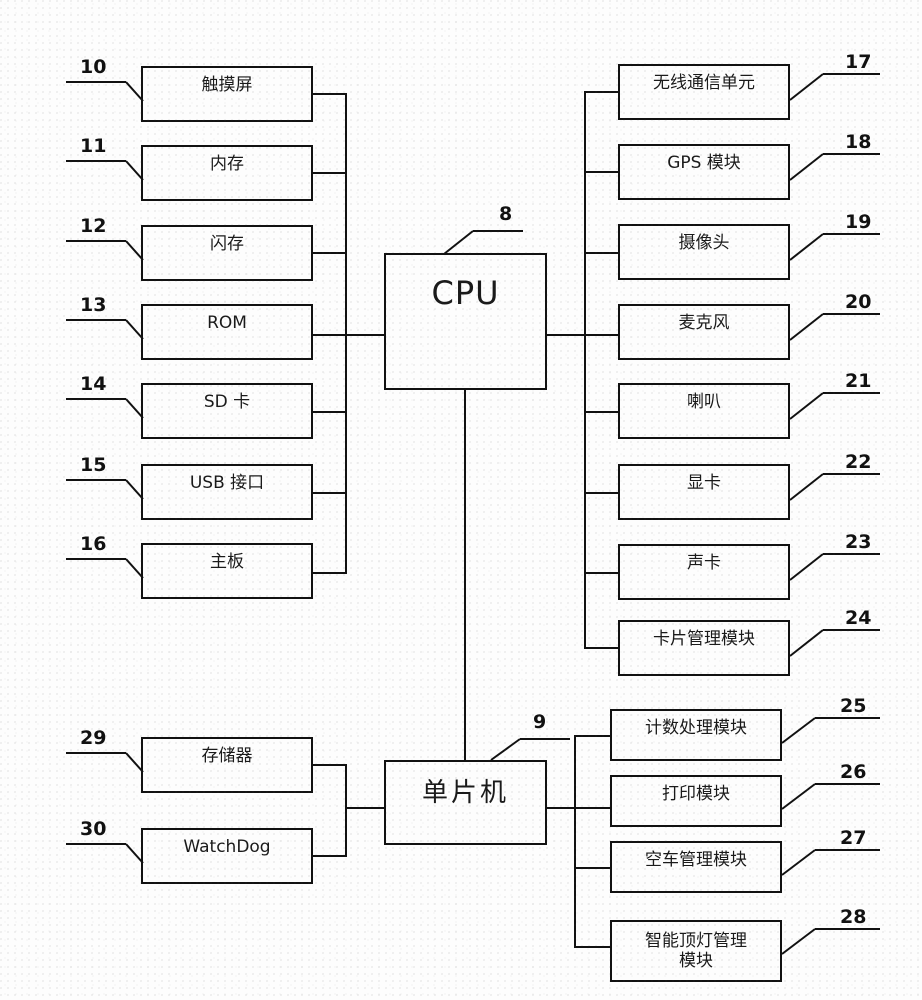 The height and width of the screenshot is (1000, 922). I want to click on refnum-30: 30, so click(93, 829).